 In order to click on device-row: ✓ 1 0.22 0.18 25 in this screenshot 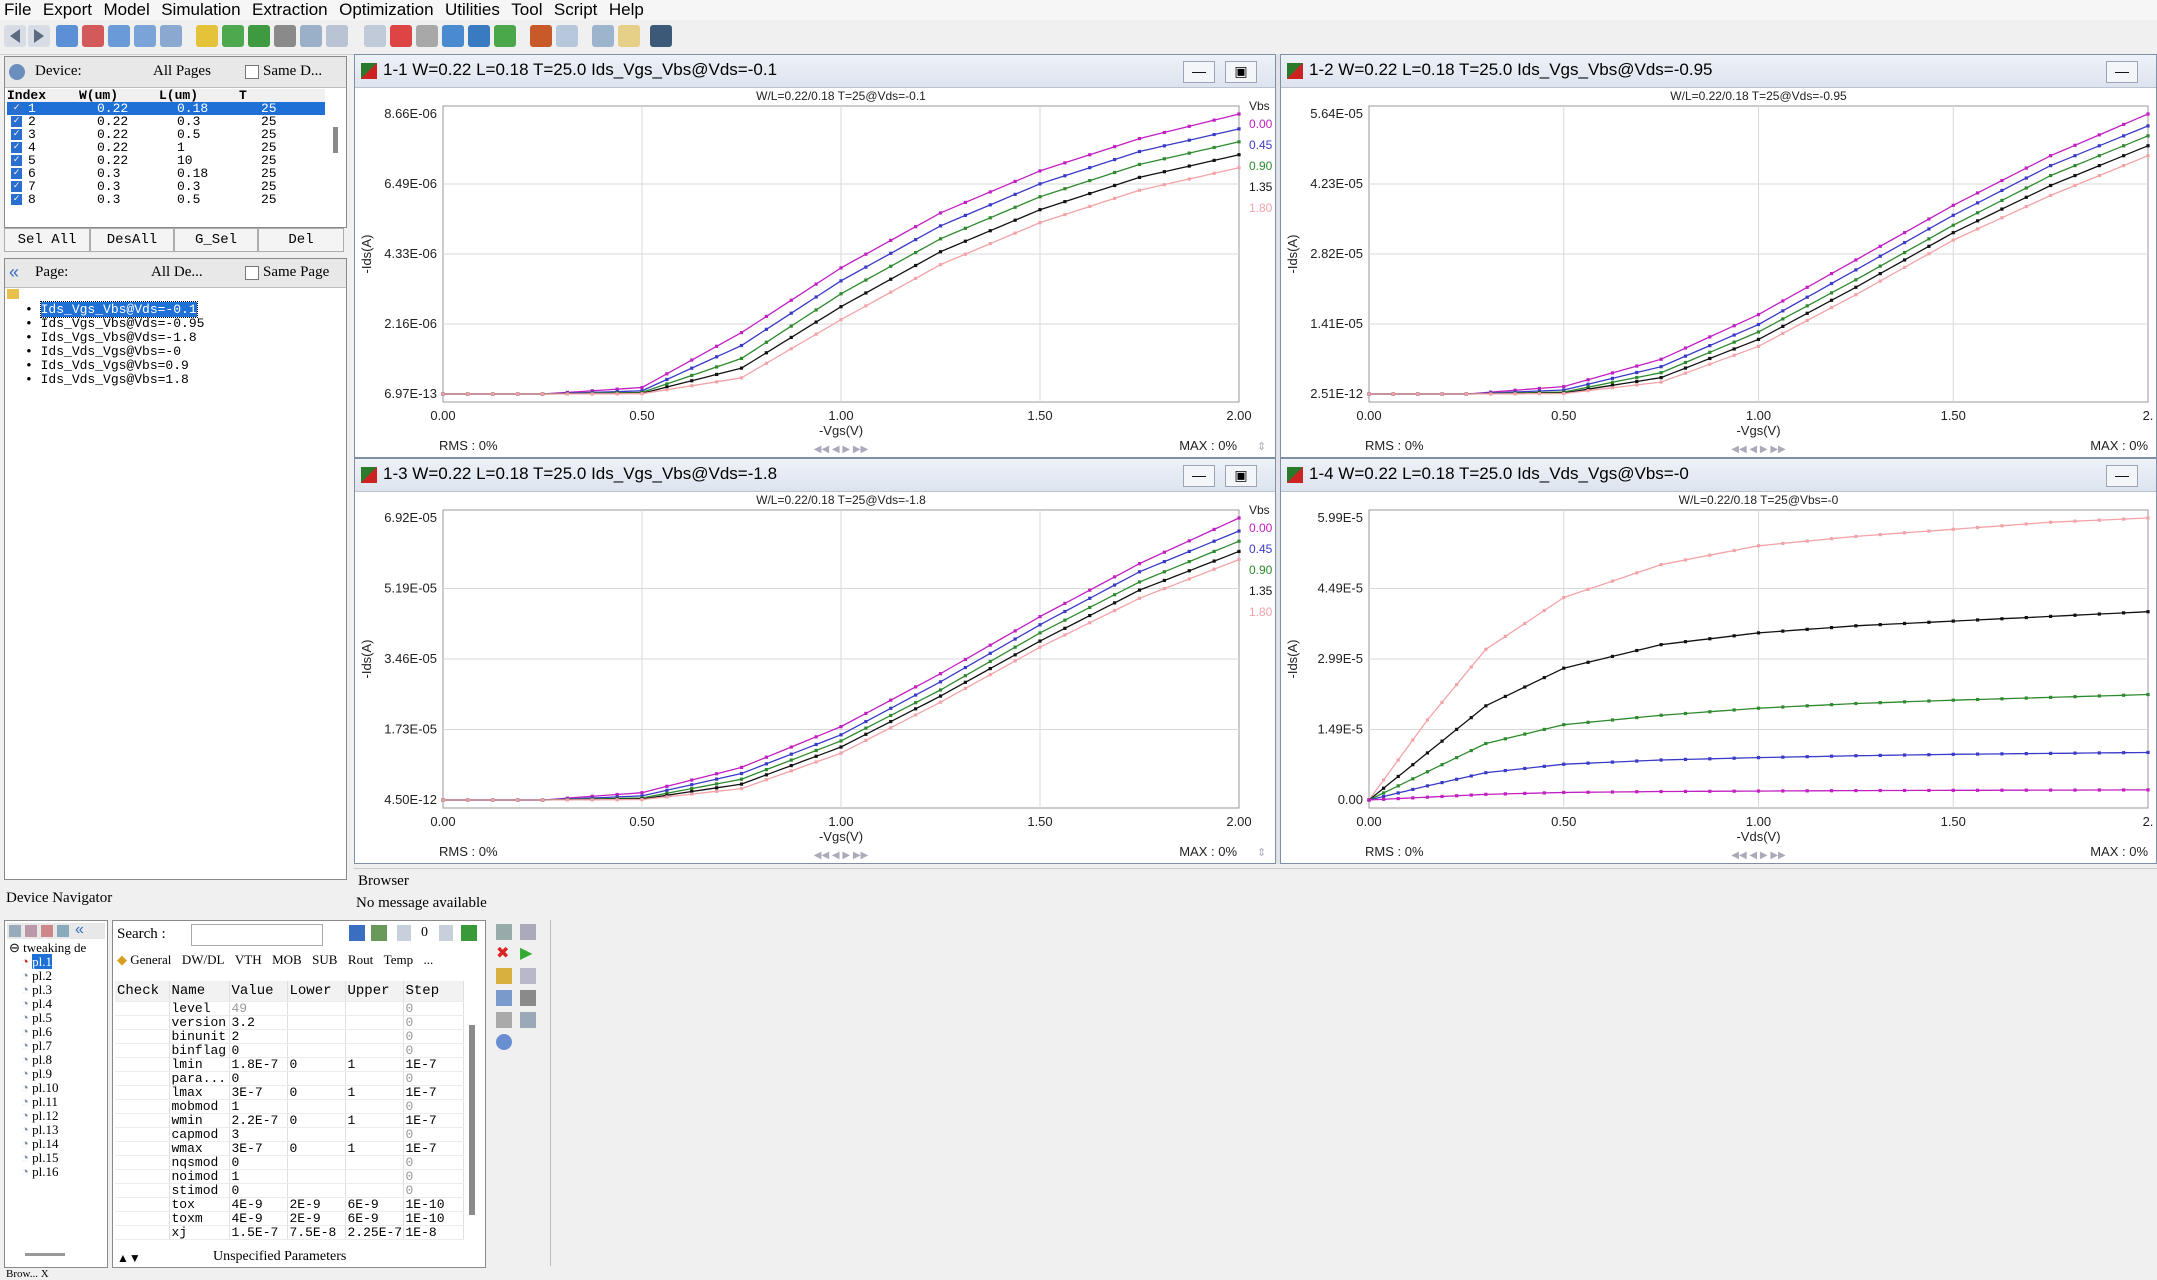, I will do `click(166, 108)`.